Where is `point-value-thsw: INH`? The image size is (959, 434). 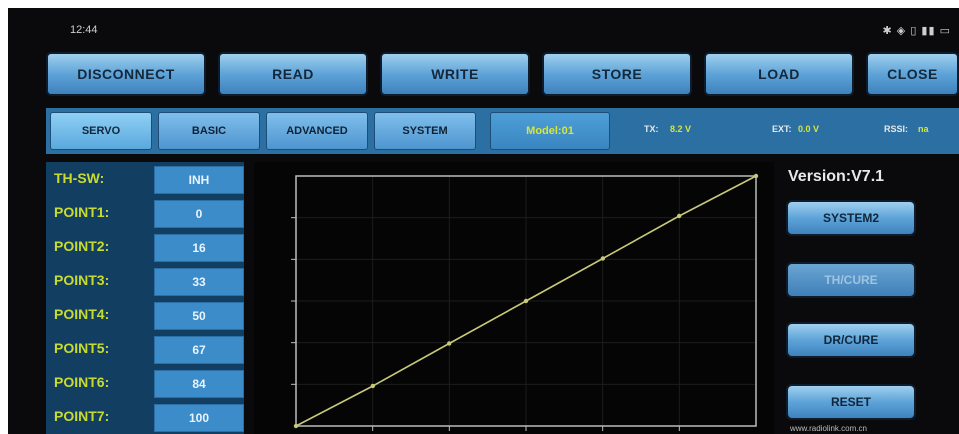
point-value-thsw: INH is located at coordinates (199, 180).